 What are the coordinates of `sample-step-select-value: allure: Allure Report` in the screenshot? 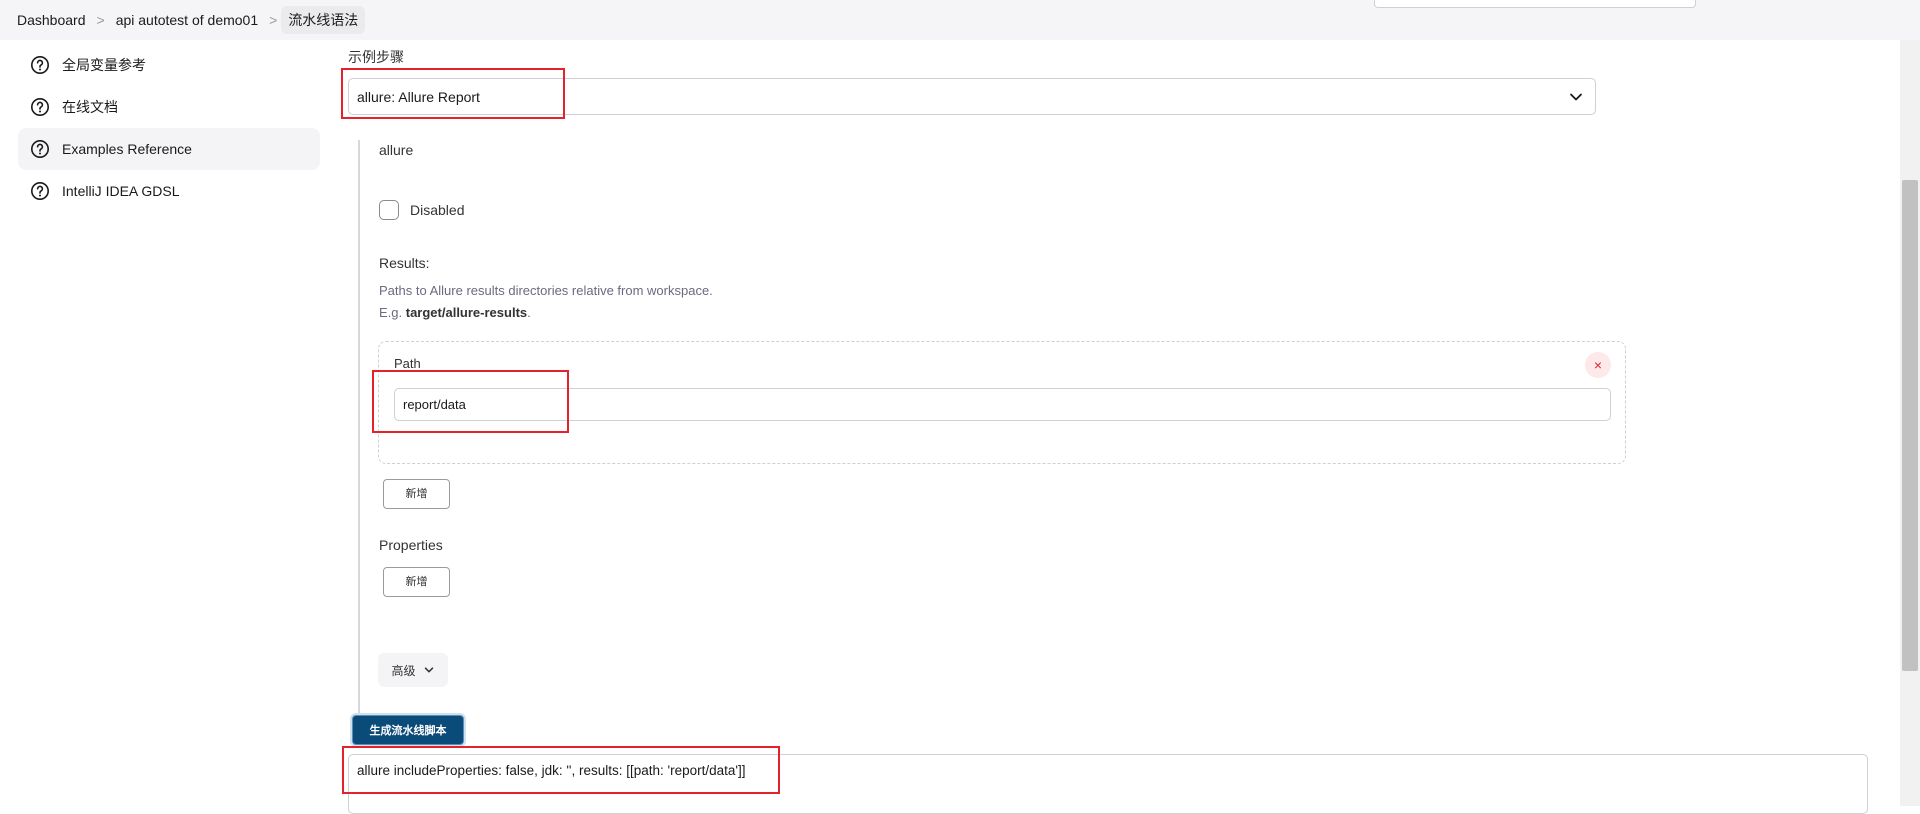 It's located at (418, 96).